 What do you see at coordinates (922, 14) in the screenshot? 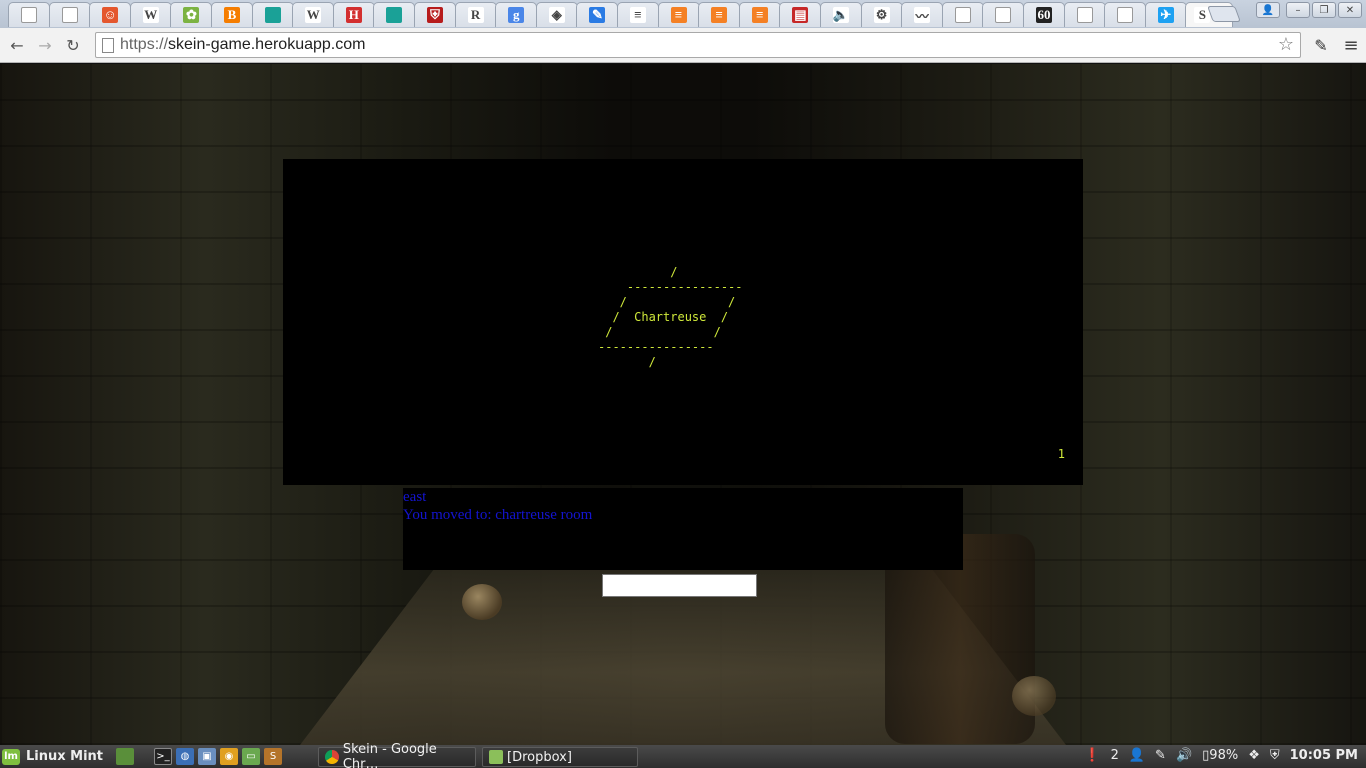
I see `browser-tab: 〰` at bounding box center [922, 14].